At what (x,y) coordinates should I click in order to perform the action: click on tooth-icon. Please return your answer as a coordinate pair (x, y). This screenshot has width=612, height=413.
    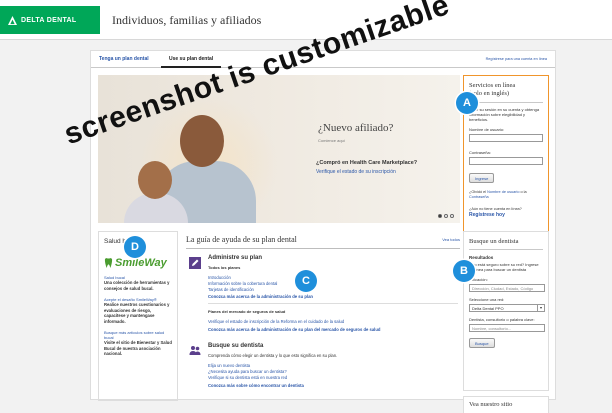
    Looking at the image, I should click on (108, 262).